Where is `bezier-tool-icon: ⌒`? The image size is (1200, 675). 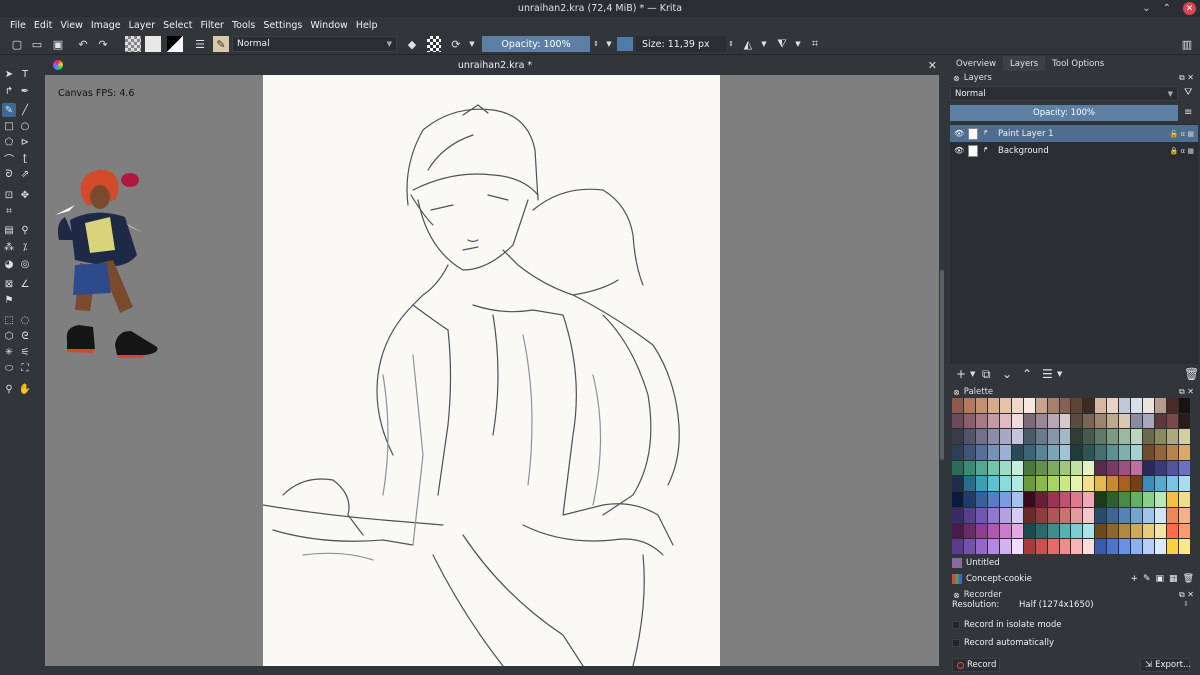 bezier-tool-icon: ⌒ is located at coordinates (9, 158).